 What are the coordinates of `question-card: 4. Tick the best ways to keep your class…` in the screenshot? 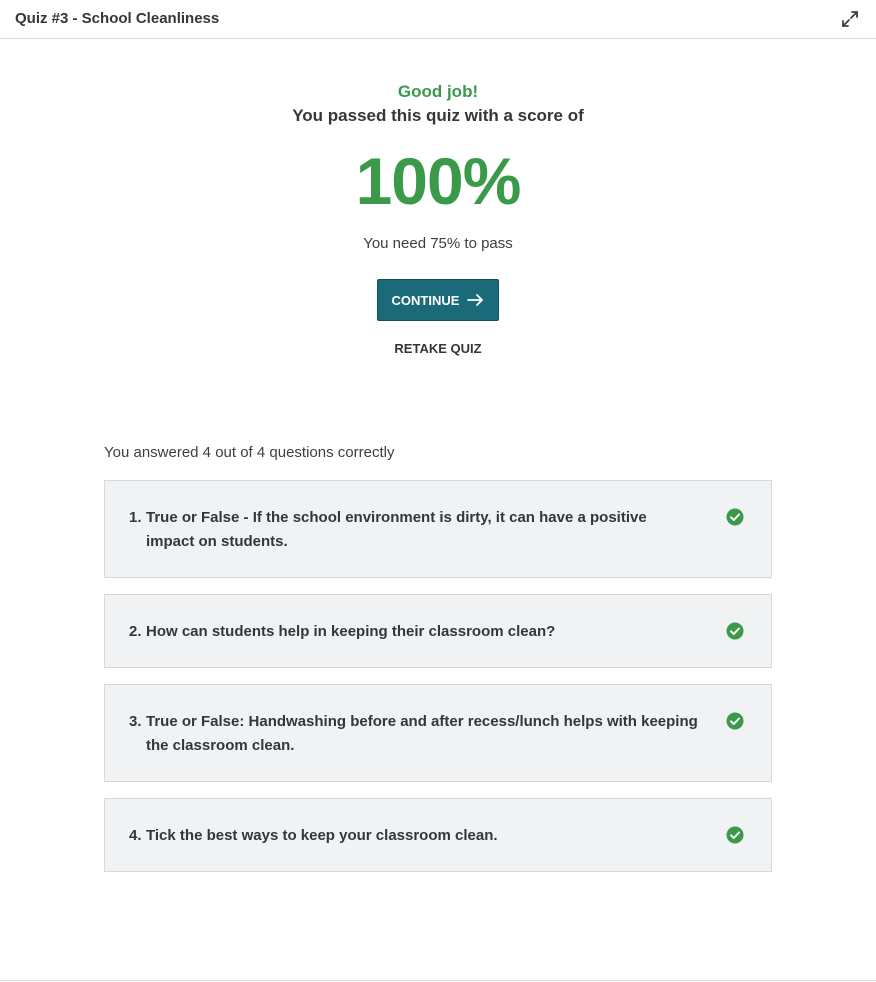 It's located at (438, 835).